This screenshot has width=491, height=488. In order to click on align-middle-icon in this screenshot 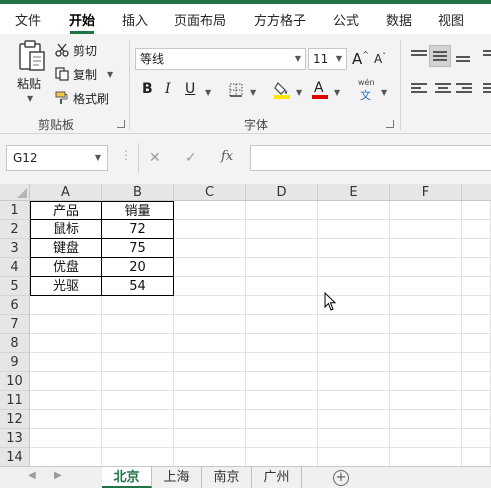, I will do `click(441, 57)`.